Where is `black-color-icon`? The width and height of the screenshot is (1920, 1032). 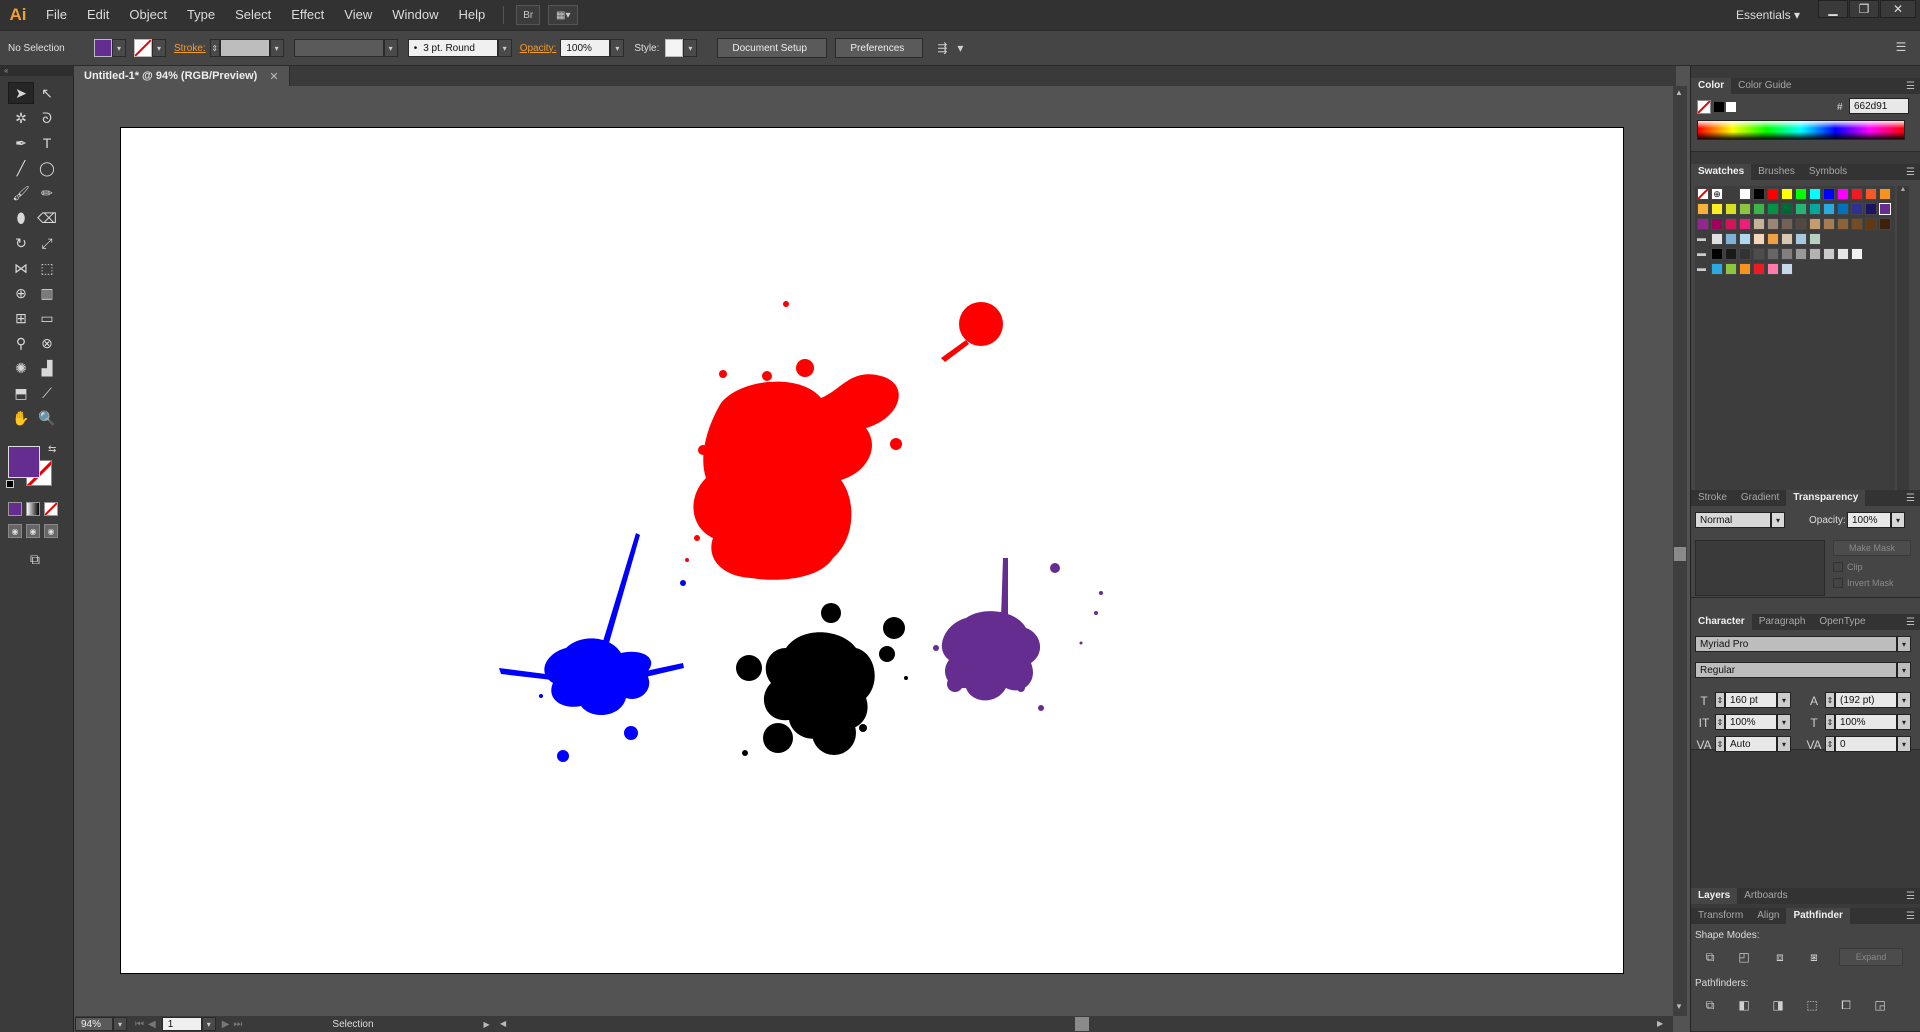 black-color-icon is located at coordinates (1719, 107).